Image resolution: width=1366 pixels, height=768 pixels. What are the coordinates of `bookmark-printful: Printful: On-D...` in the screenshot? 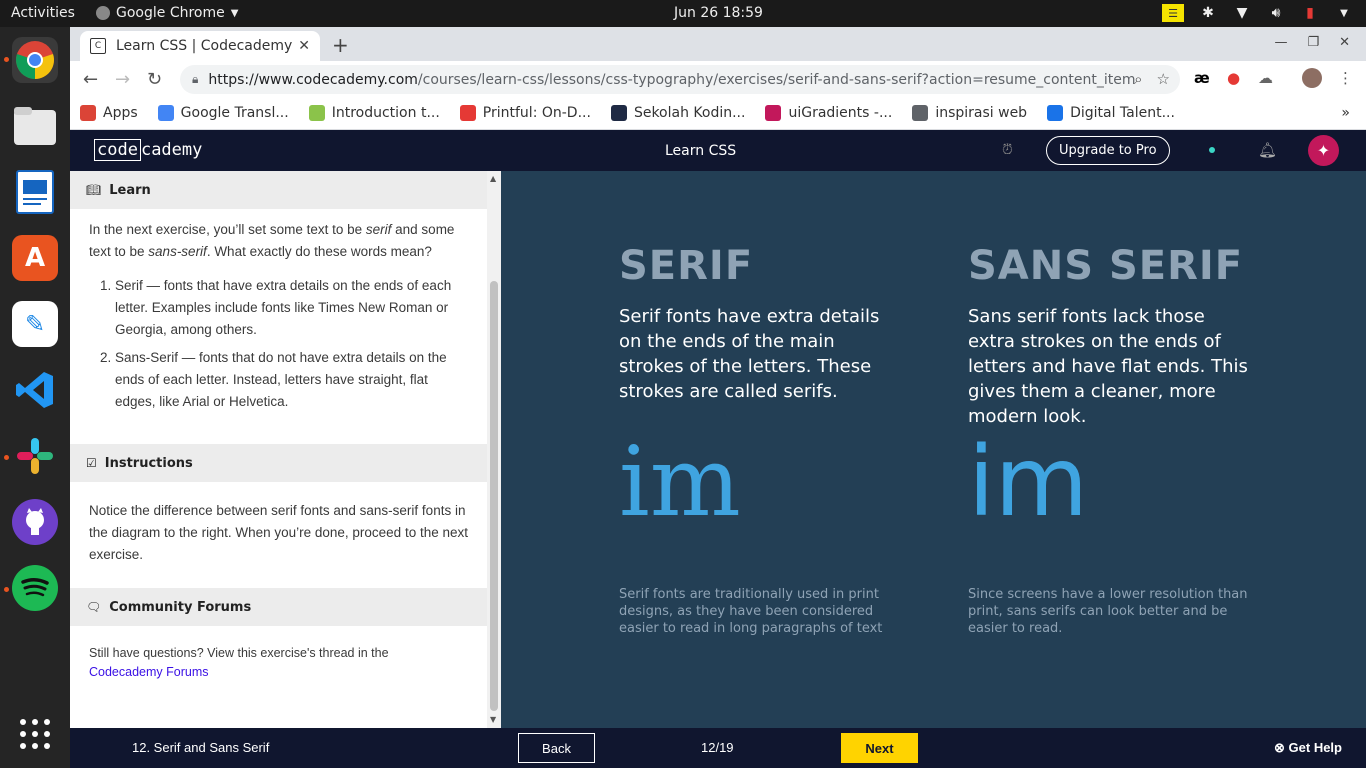 It's located at (525, 113).